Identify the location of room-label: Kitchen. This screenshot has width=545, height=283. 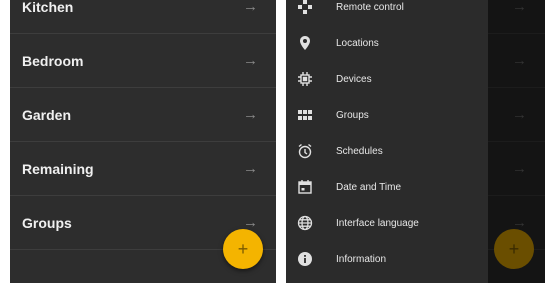
(48, 7).